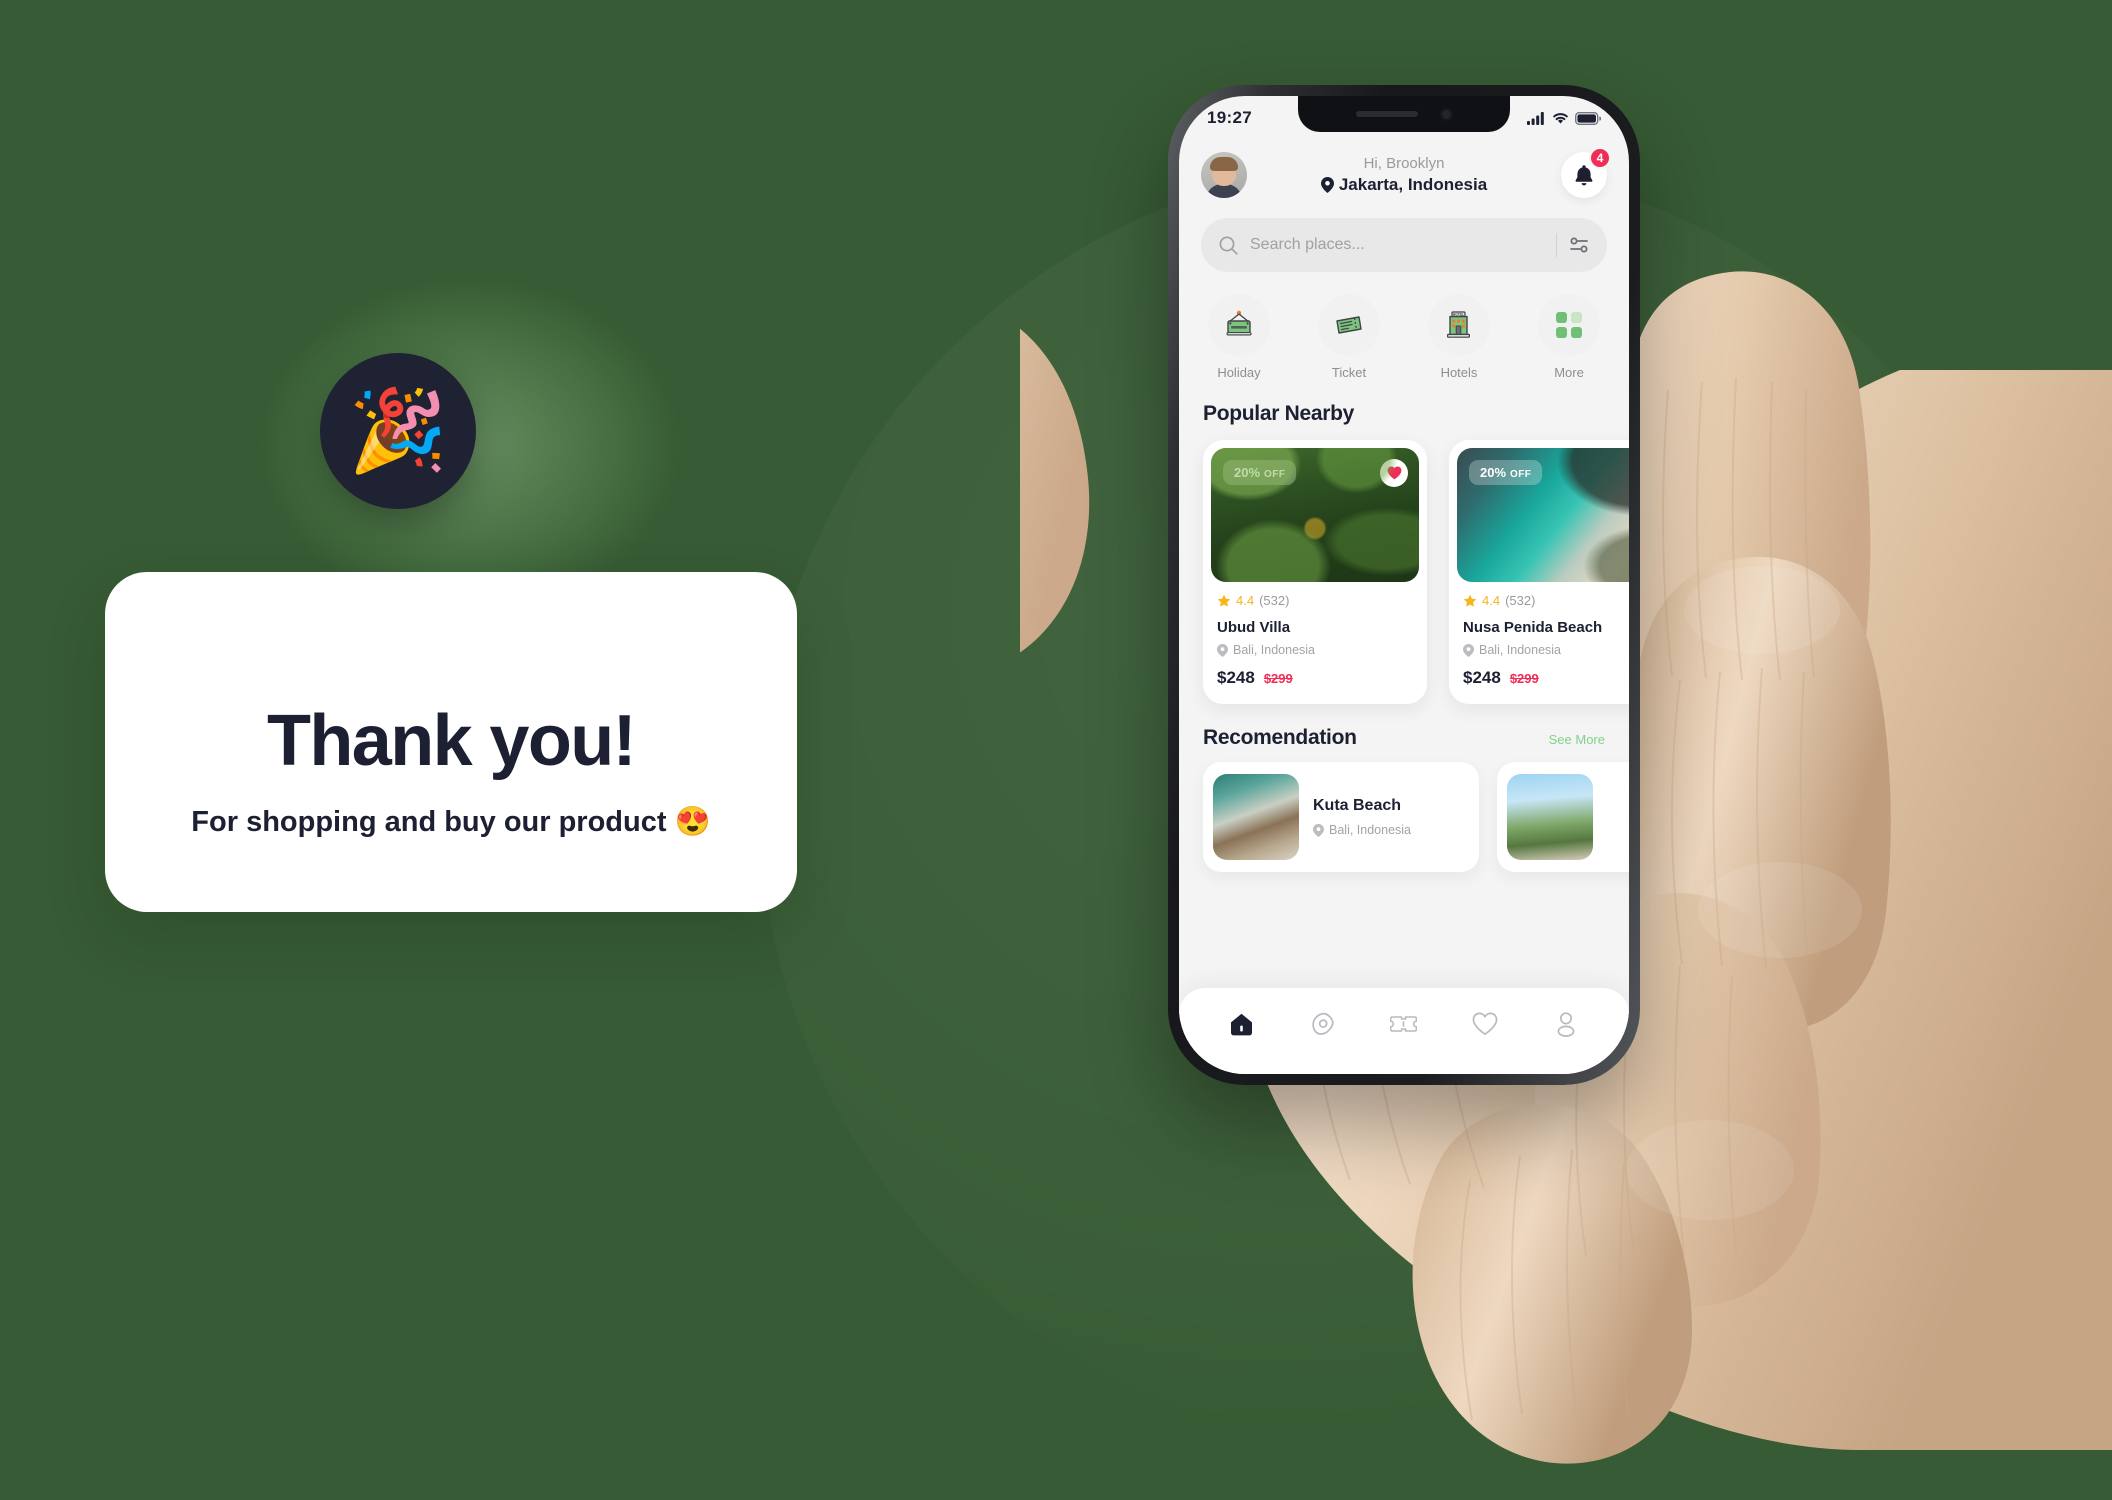 The height and width of the screenshot is (1500, 2112). What do you see at coordinates (1386, 114) in the screenshot?
I see `earpiece-speaker` at bounding box center [1386, 114].